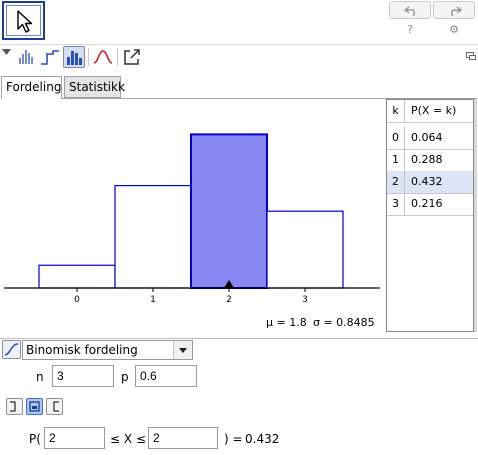 This screenshot has height=455, width=478. What do you see at coordinates (83, 376) in the screenshot?
I see `n-input` at bounding box center [83, 376].